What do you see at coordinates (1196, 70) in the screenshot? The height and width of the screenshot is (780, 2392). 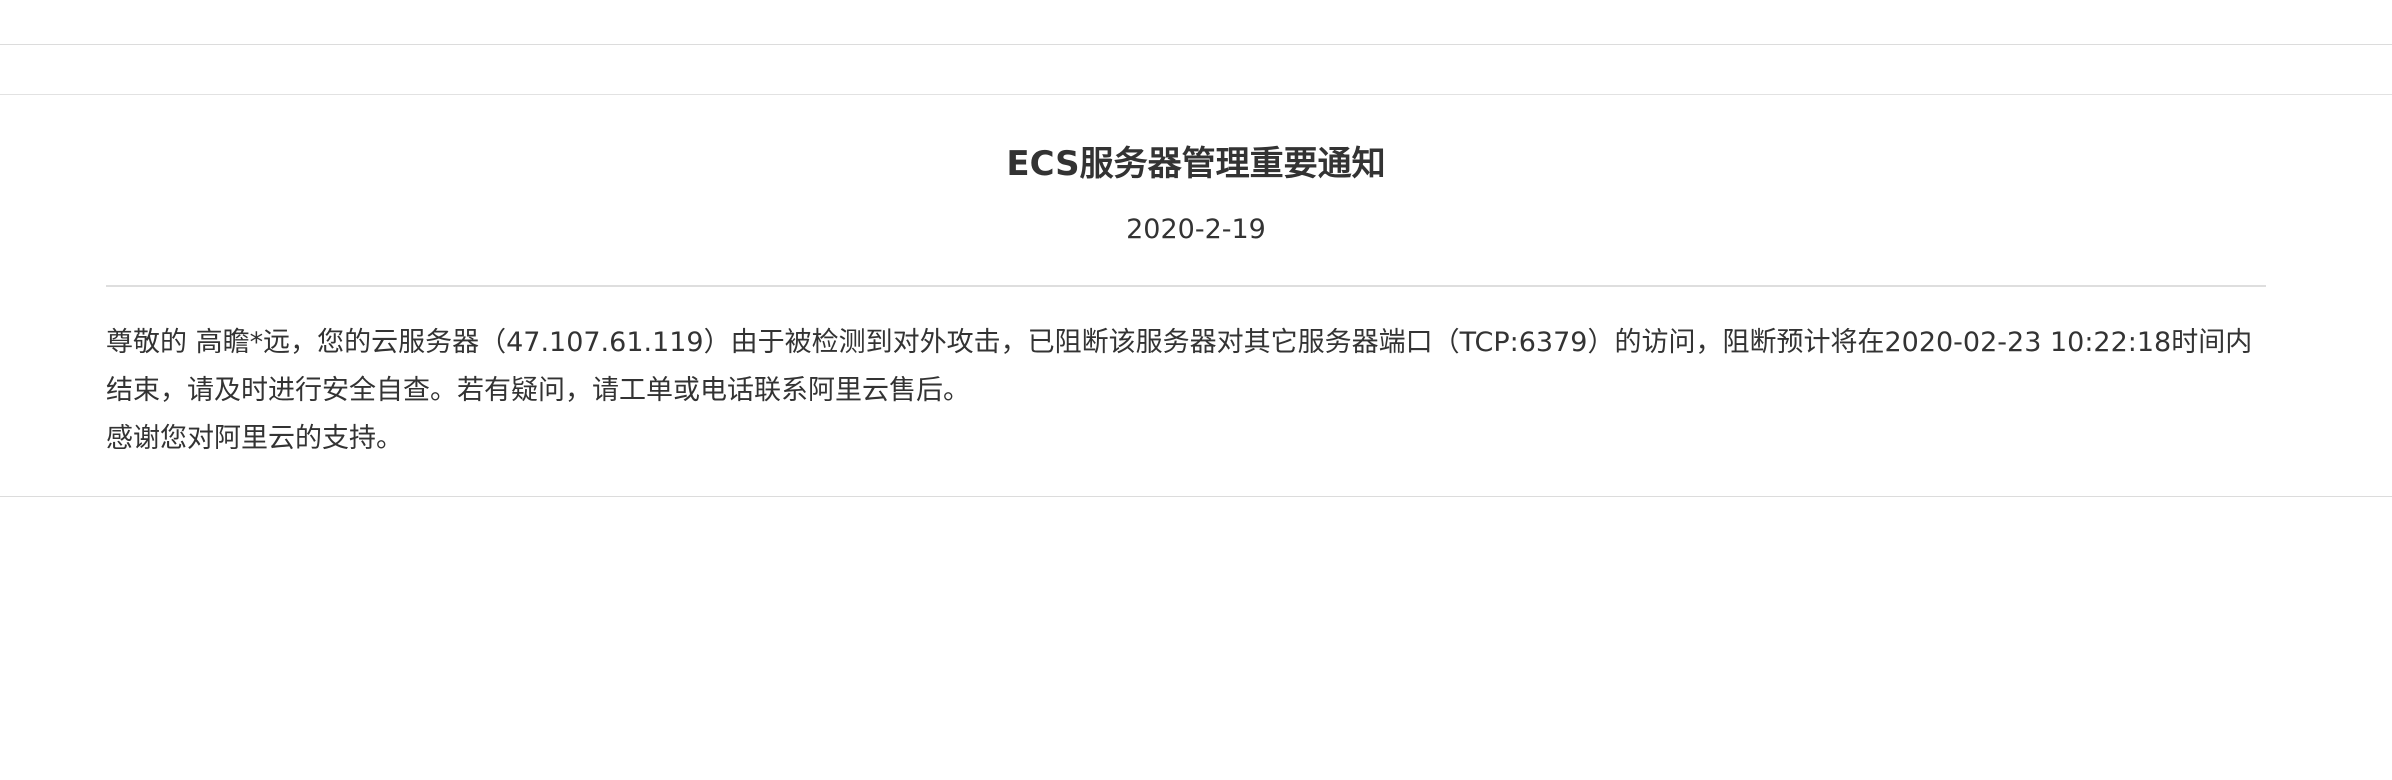 I see `page-spacer` at bounding box center [1196, 70].